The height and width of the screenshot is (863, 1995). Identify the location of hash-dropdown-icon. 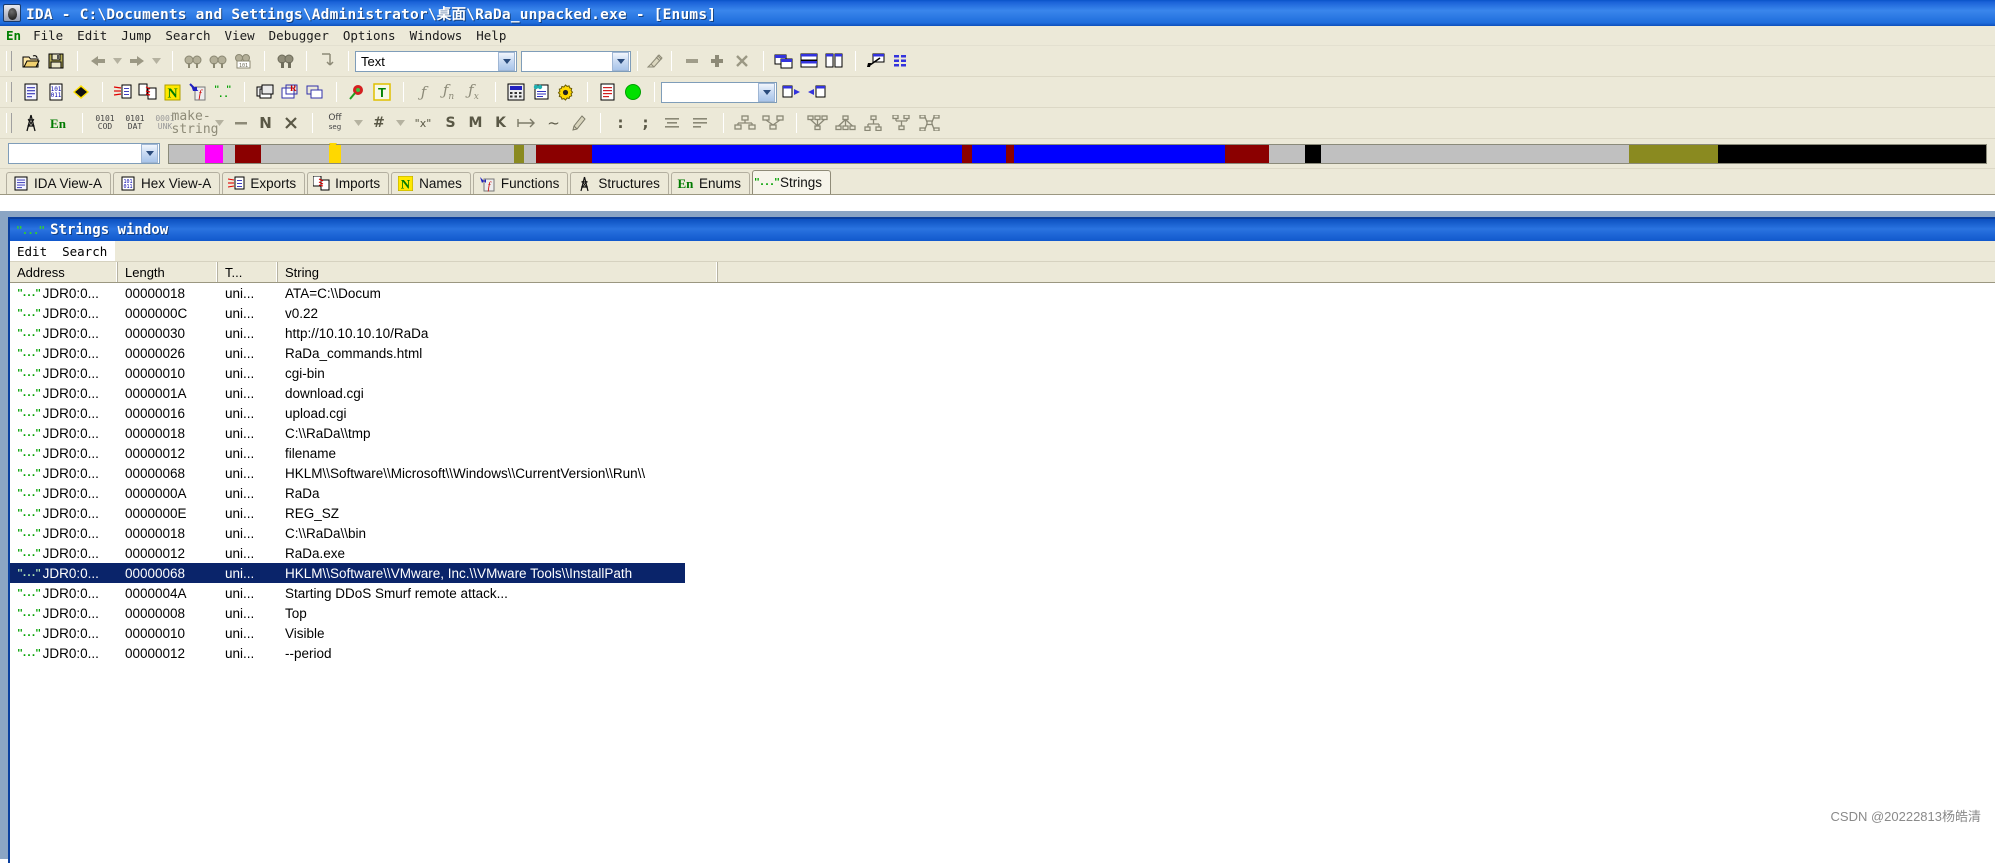
(400, 123).